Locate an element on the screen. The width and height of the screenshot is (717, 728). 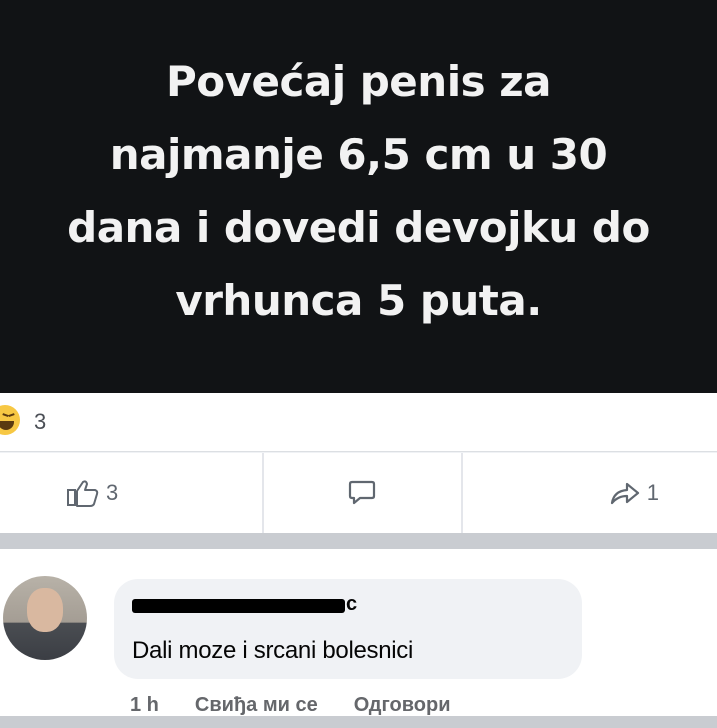
reaction-count: 3 is located at coordinates (40, 421).